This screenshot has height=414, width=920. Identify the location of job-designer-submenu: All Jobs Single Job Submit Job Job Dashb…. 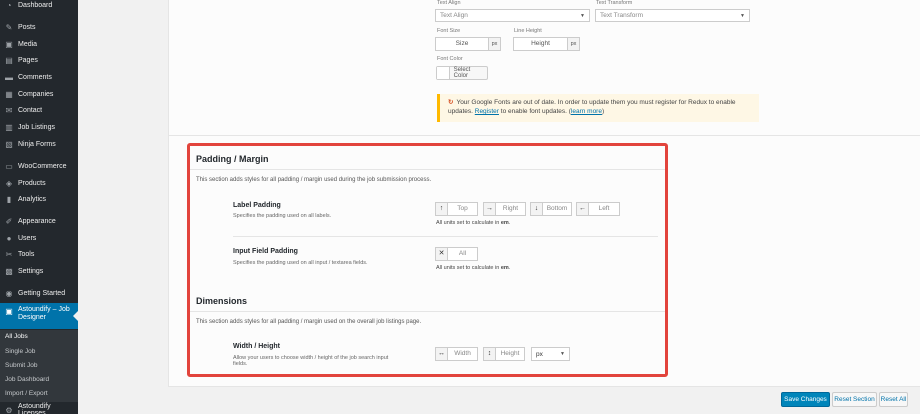
(39, 366).